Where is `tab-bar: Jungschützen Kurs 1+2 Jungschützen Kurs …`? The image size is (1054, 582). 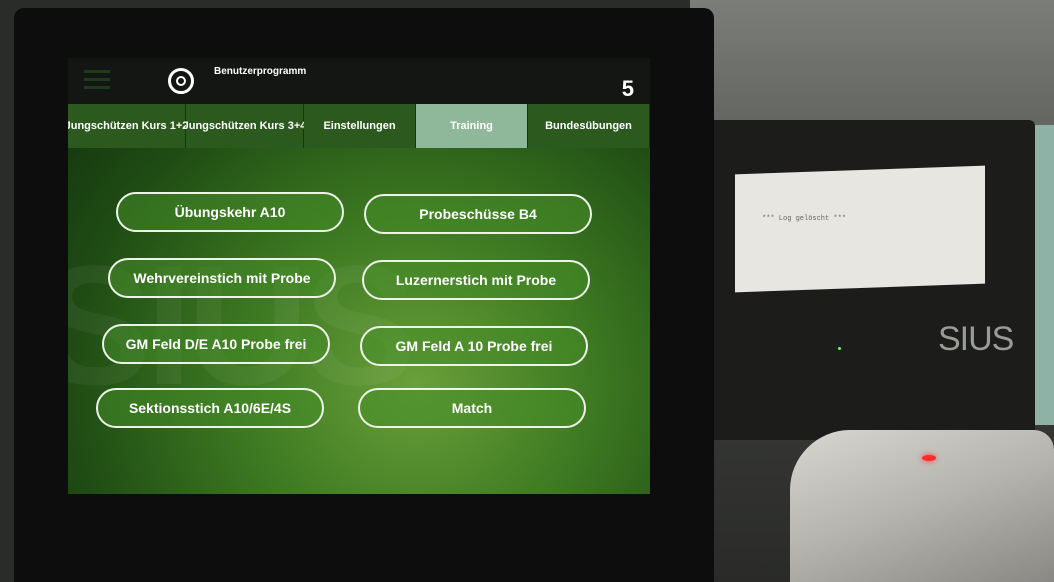
tab-bar: Jungschützen Kurs 1+2 Jungschützen Kurs … is located at coordinates (359, 126).